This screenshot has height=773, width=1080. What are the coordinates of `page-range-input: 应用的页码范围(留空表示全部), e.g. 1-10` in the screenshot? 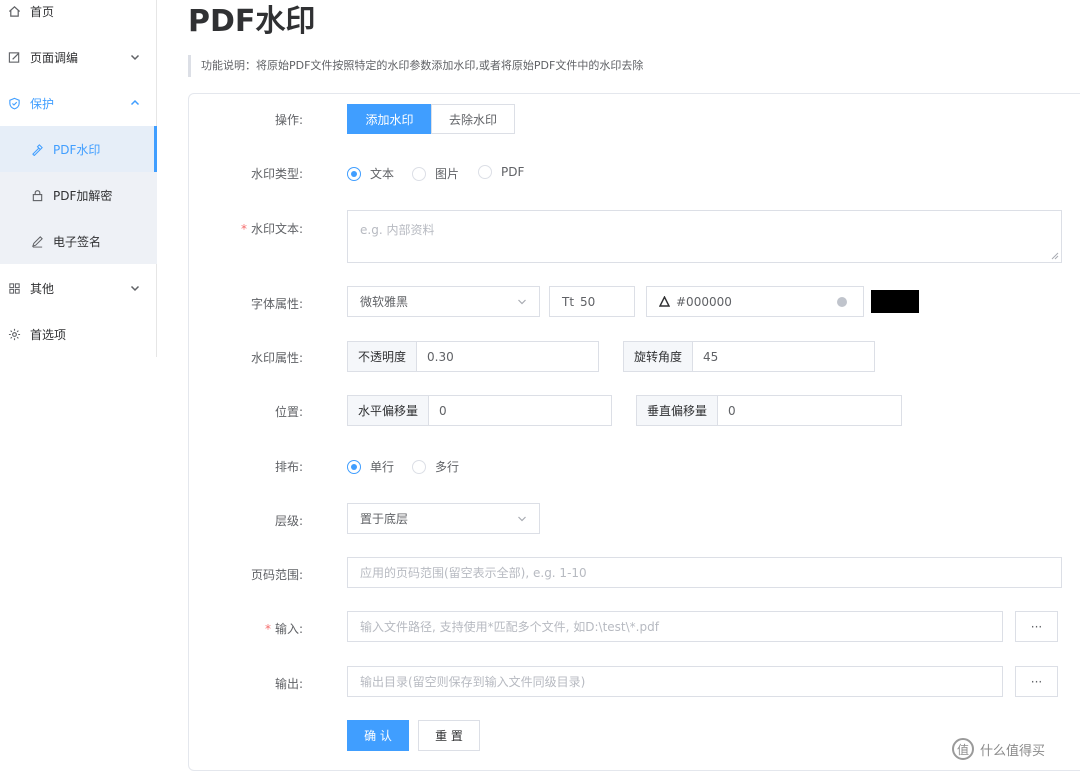 It's located at (704, 572).